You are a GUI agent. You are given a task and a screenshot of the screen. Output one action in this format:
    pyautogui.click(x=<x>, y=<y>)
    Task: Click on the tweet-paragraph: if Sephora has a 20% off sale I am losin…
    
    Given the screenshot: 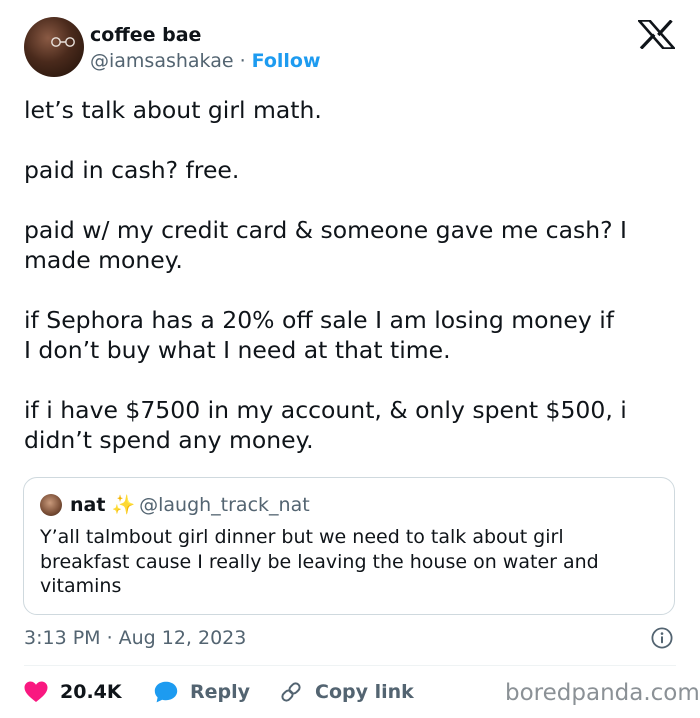 What is the action you would take?
    pyautogui.click(x=319, y=335)
    